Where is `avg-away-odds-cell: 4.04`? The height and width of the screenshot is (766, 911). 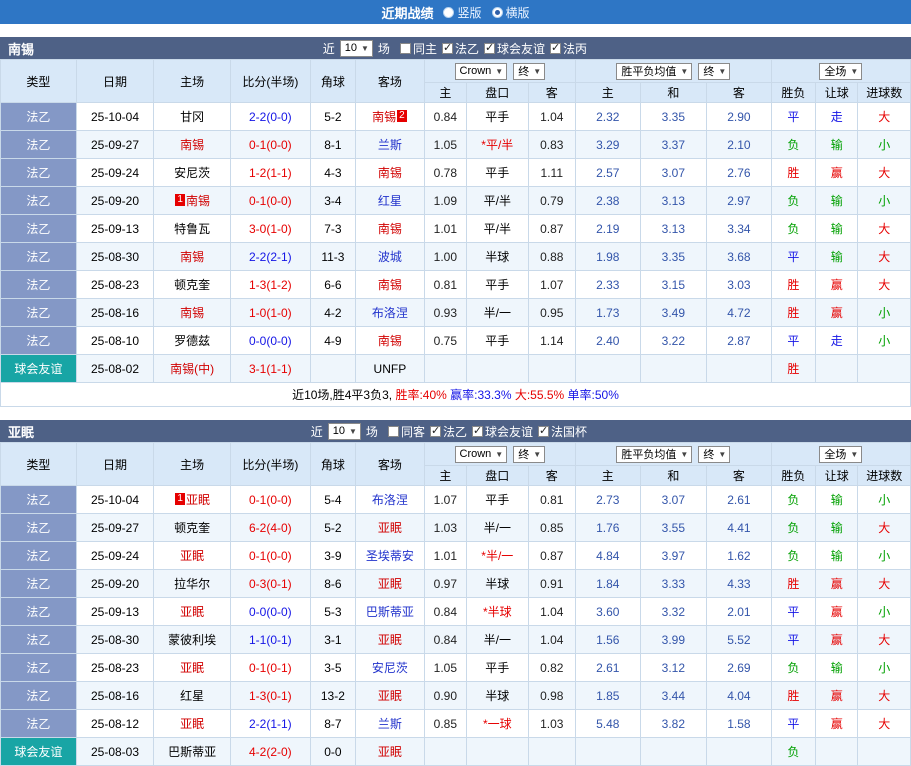
avg-away-odds-cell: 4.04 is located at coordinates (739, 695).